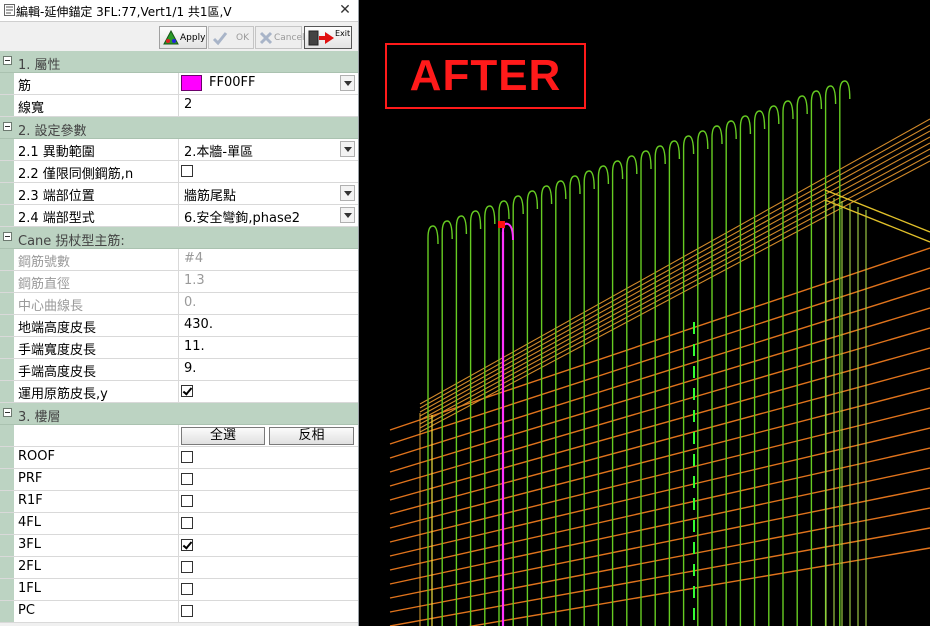 Image resolution: width=930 pixels, height=626 pixels. Describe the element at coordinates (268, 215) in the screenshot. I see `prop-value: 6.安全彎鉤,phase2` at that location.